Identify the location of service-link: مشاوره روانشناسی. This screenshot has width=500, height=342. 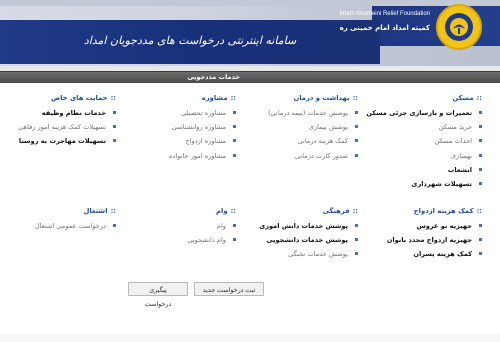
(182, 127).